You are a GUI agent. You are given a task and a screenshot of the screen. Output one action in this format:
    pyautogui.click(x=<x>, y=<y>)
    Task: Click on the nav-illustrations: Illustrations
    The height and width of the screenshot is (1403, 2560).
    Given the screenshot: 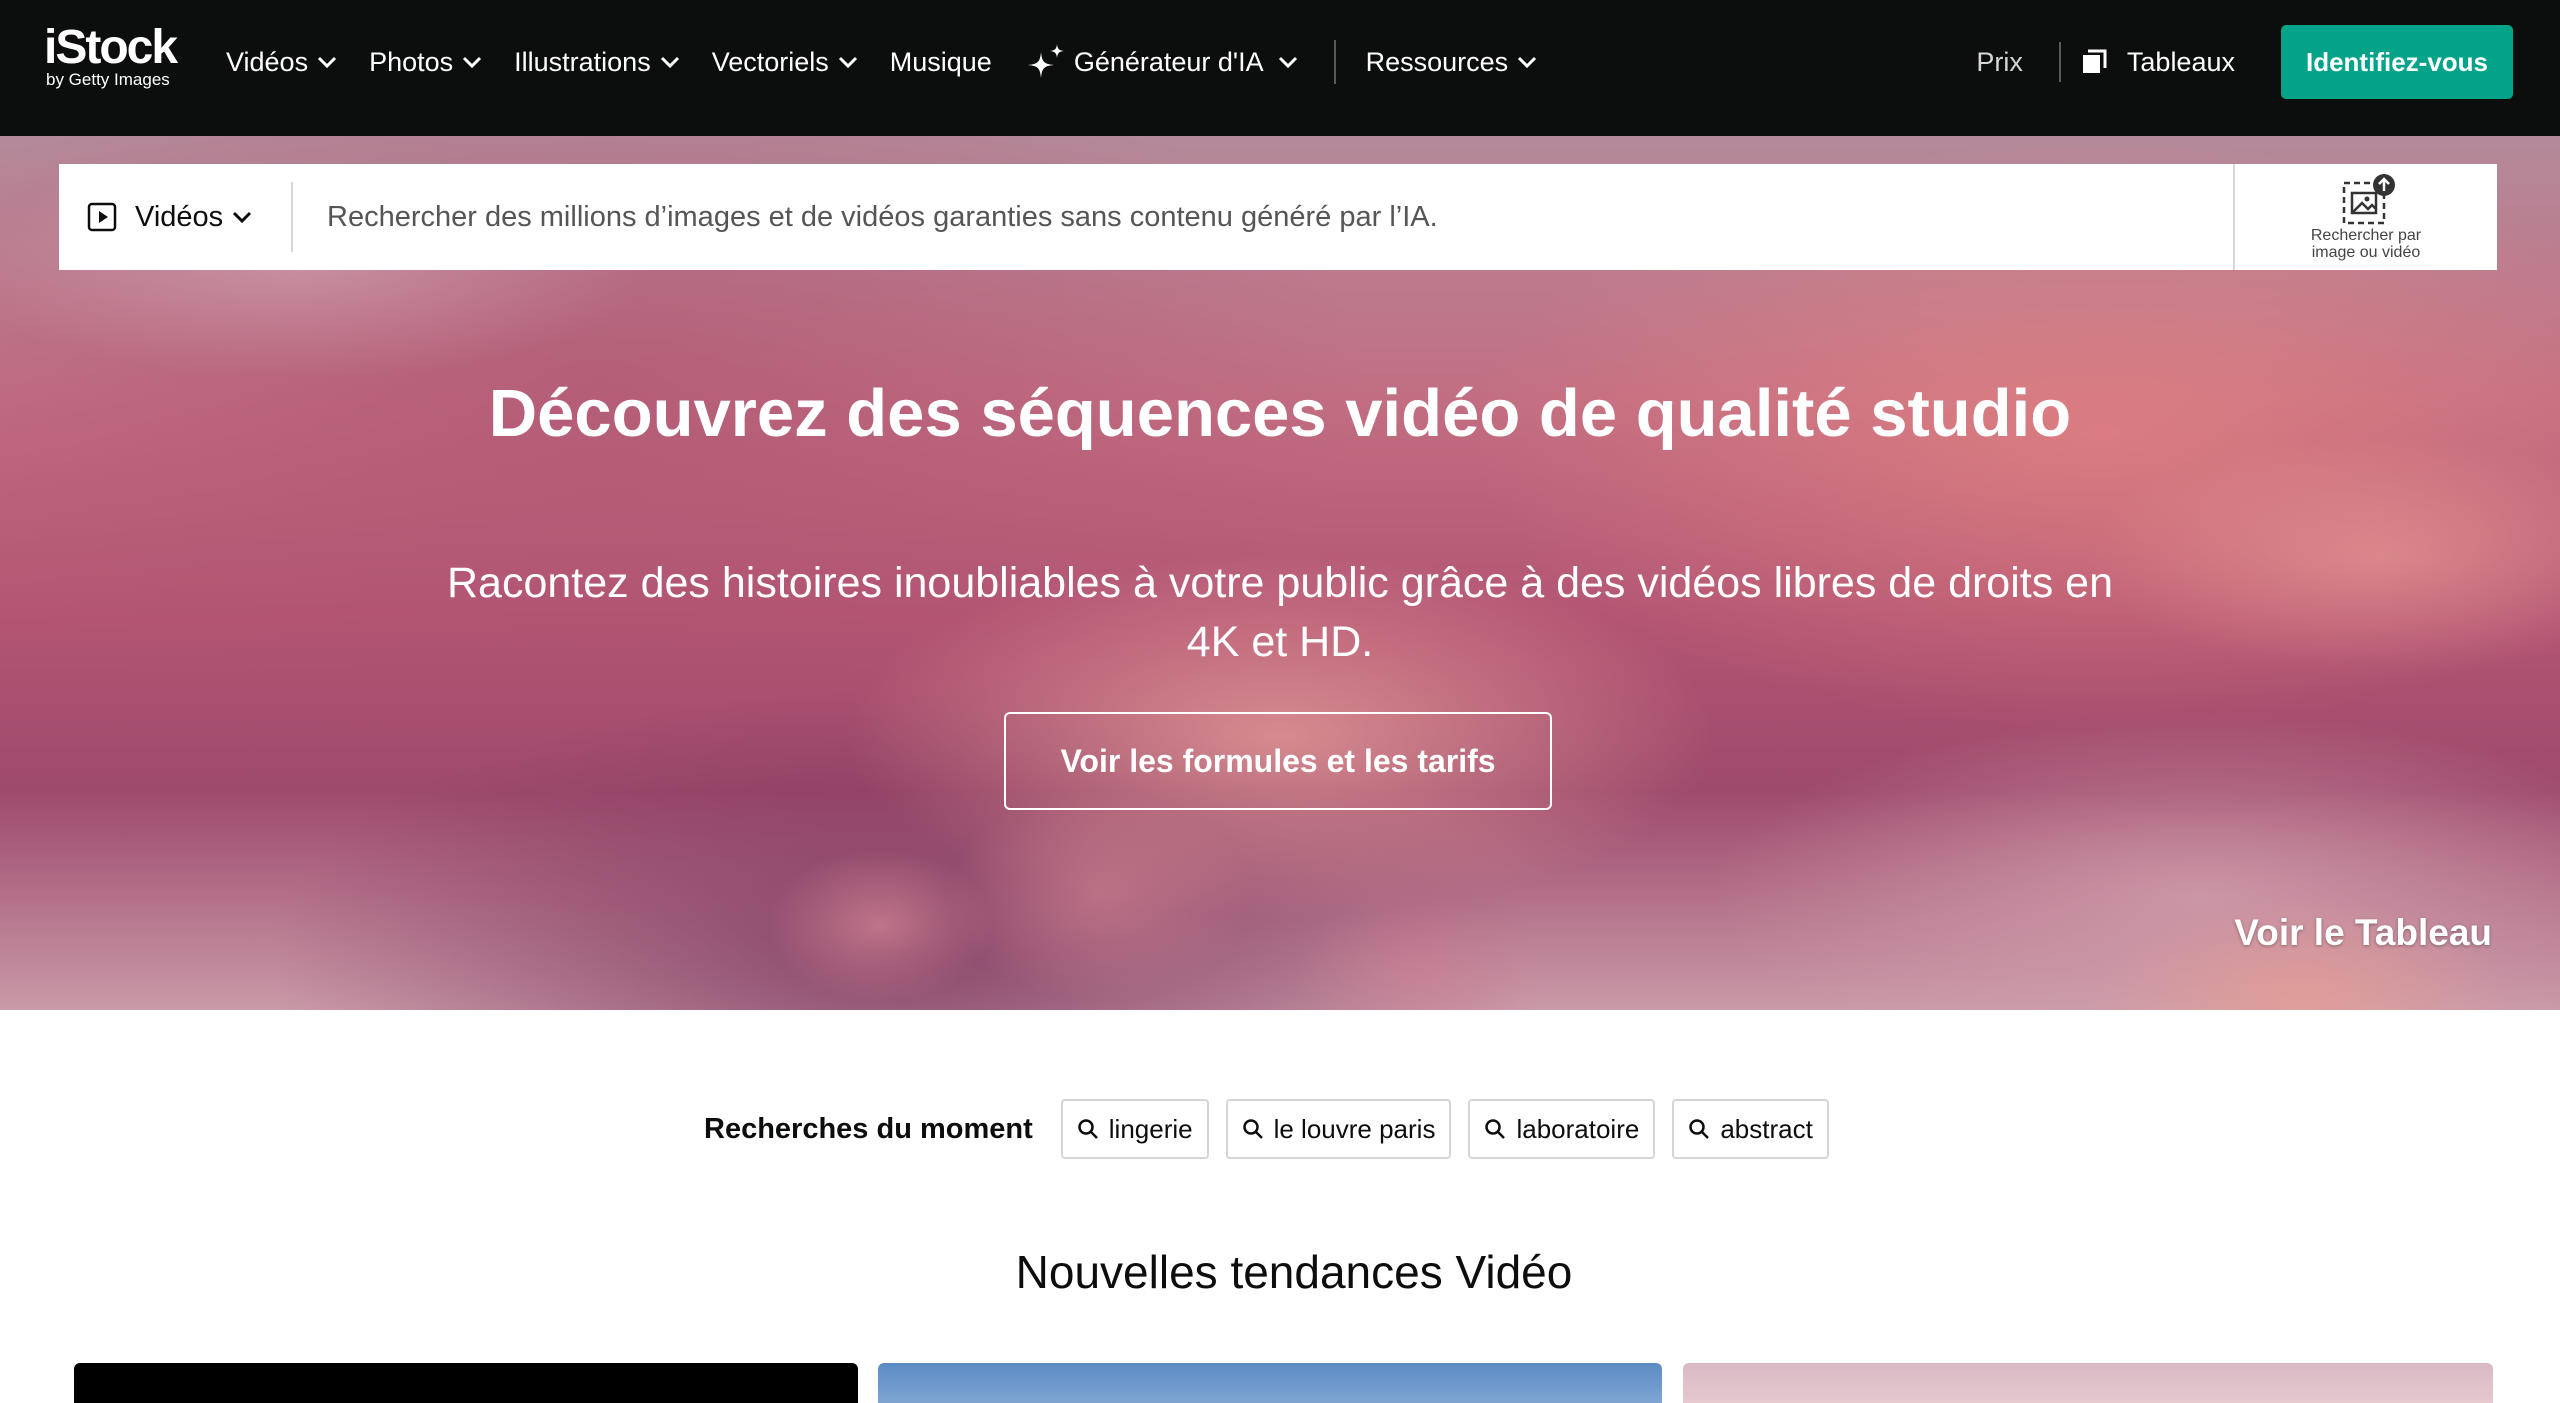 What is the action you would take?
    pyautogui.click(x=597, y=62)
    